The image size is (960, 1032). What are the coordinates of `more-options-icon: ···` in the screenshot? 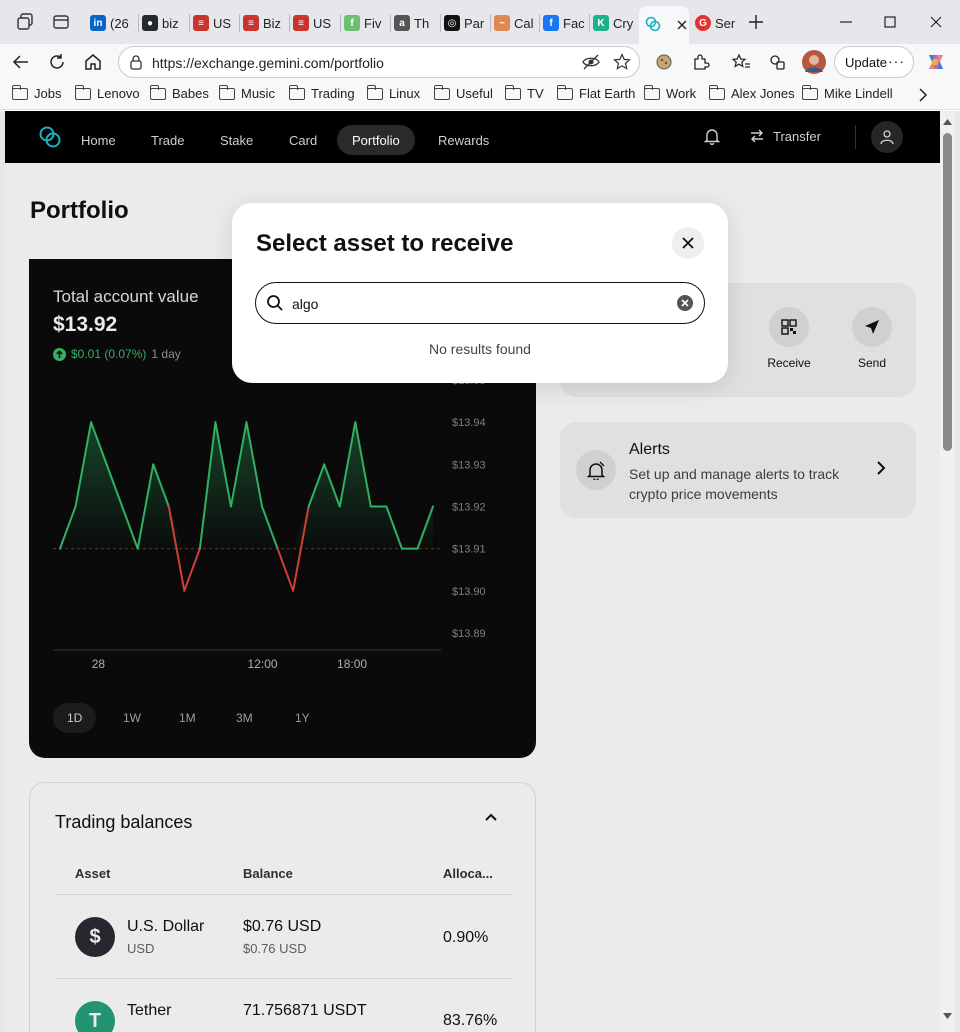 It's located at (896, 61).